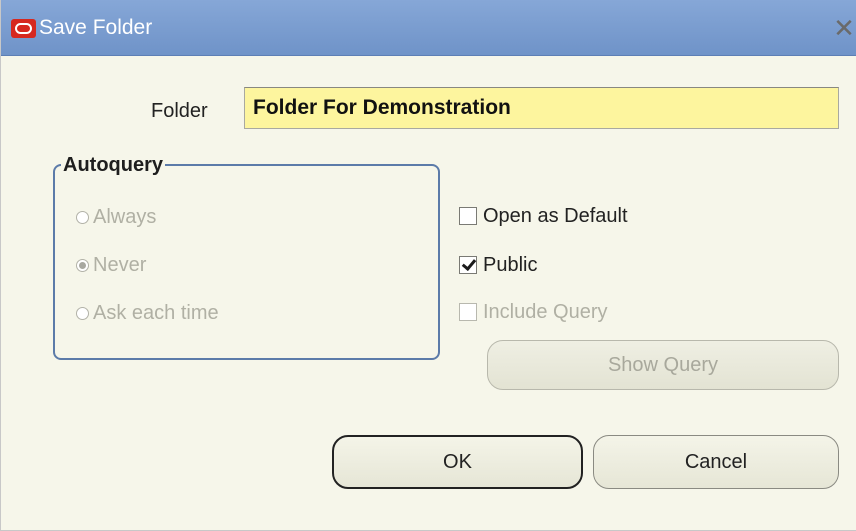 The image size is (856, 531). What do you see at coordinates (82, 265) in the screenshot?
I see `radio-button-selected-icon` at bounding box center [82, 265].